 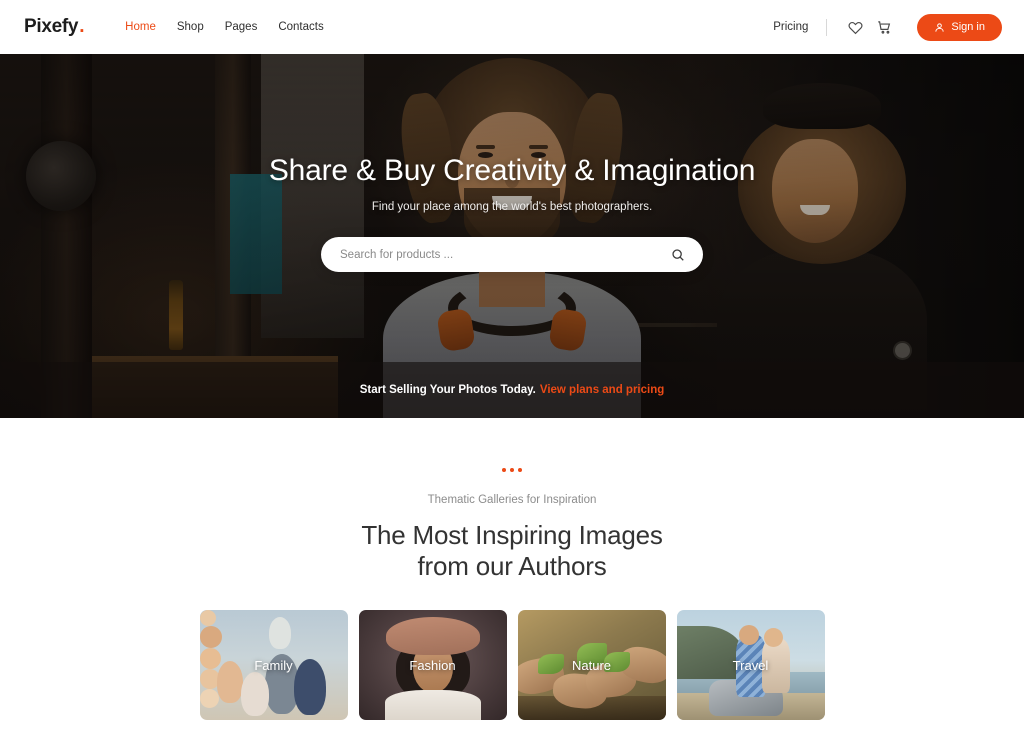 I want to click on sign-in-button: Sign in, so click(x=959, y=27).